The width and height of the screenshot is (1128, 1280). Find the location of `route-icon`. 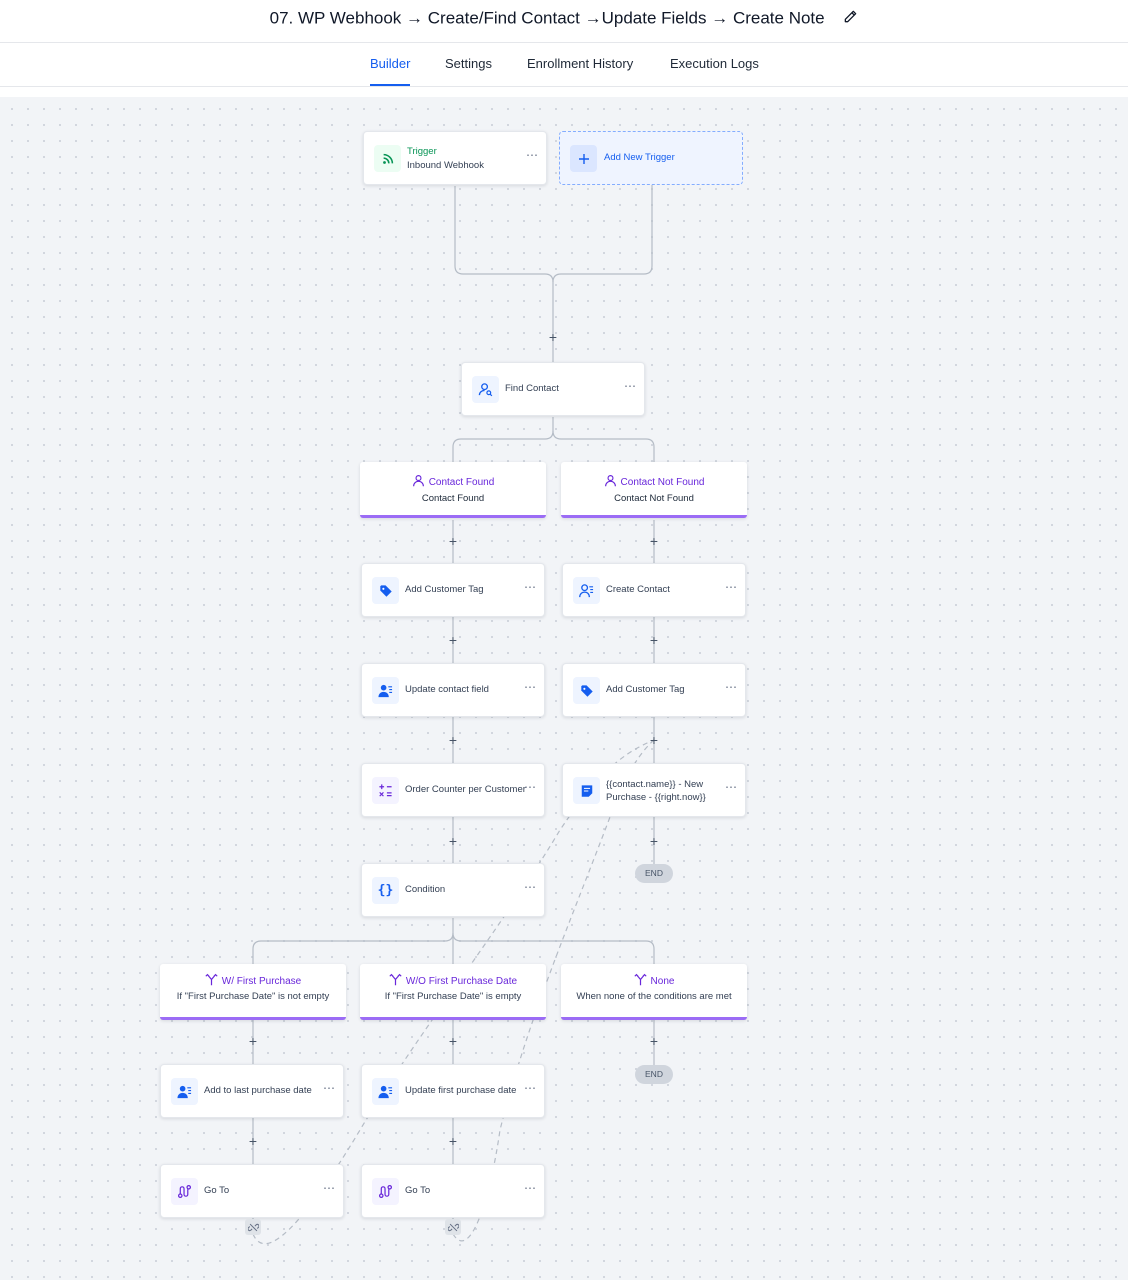

route-icon is located at coordinates (385, 1191).